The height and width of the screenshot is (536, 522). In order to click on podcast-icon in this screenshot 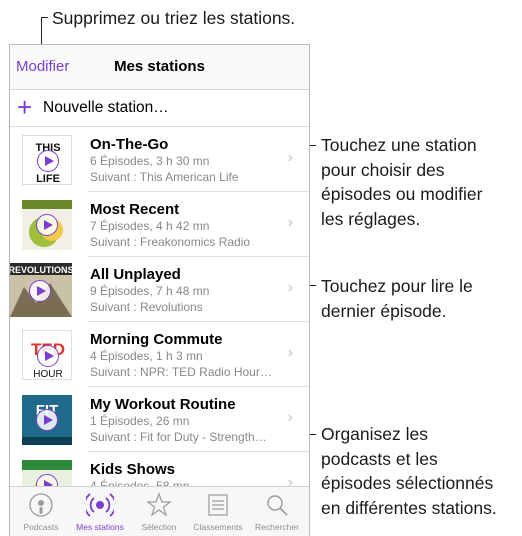, I will do `click(41, 505)`.